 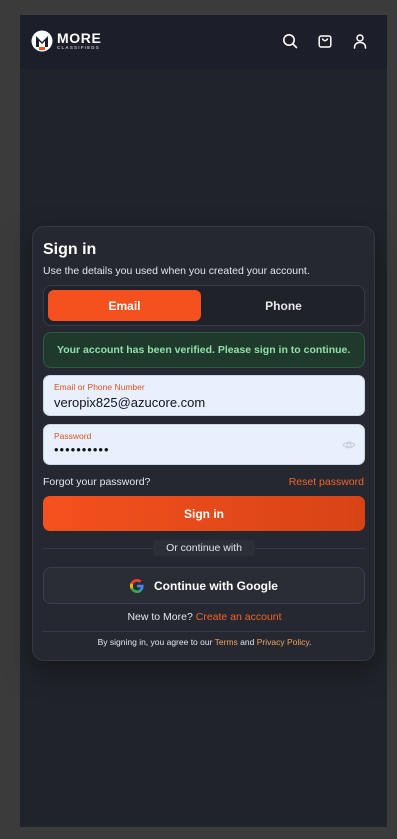 I want to click on password-field: Password ••••••••••, so click(x=204, y=444).